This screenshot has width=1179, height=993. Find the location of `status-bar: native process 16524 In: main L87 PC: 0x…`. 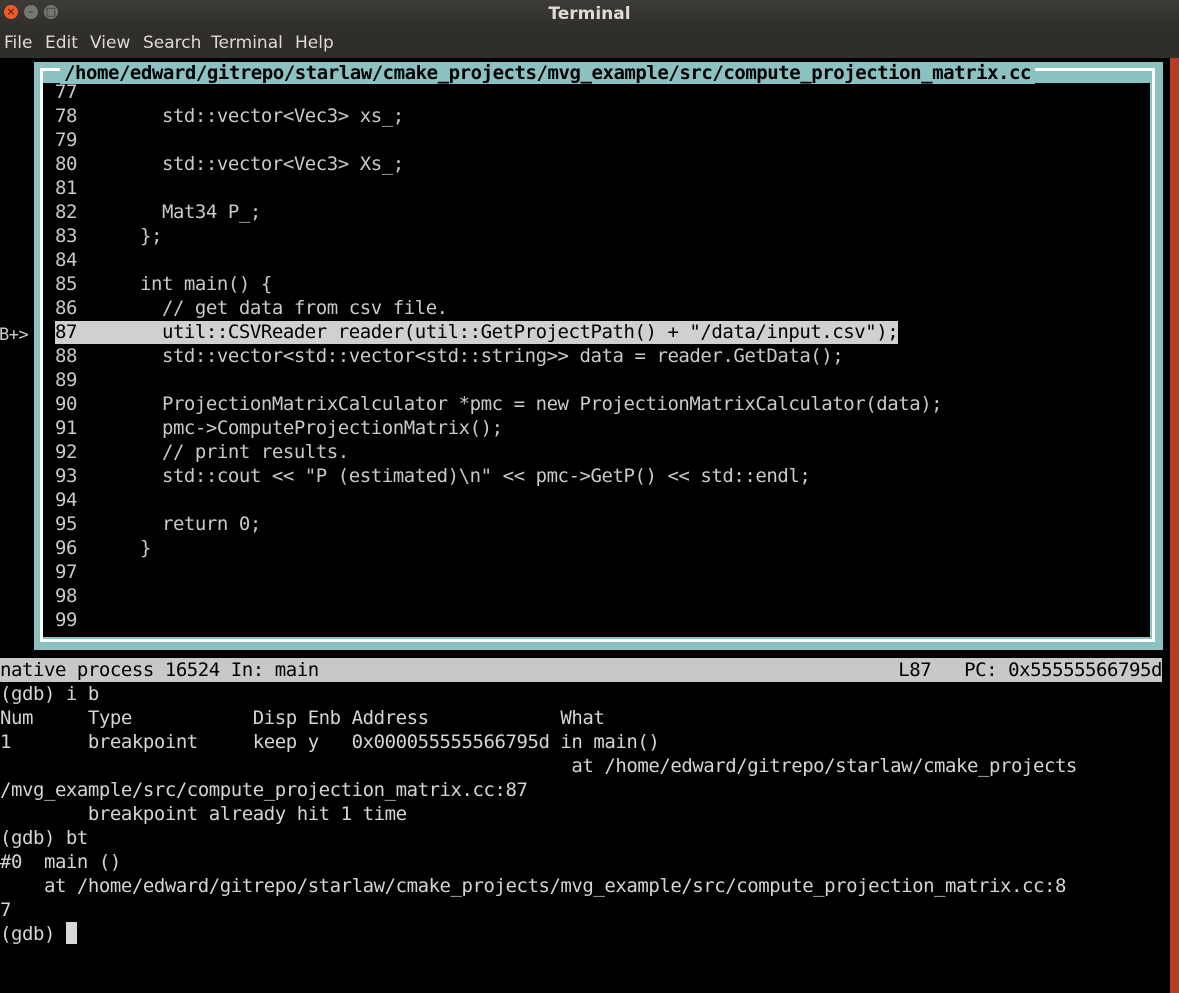

status-bar: native process 16524 In: main L87 PC: 0x… is located at coordinates (581, 670).